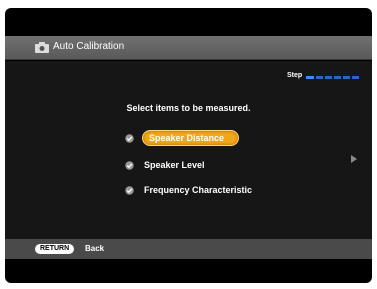 Image resolution: width=377 pixels, height=289 pixels. What do you see at coordinates (198, 190) in the screenshot?
I see `item-label: Frequency Characteristic` at bounding box center [198, 190].